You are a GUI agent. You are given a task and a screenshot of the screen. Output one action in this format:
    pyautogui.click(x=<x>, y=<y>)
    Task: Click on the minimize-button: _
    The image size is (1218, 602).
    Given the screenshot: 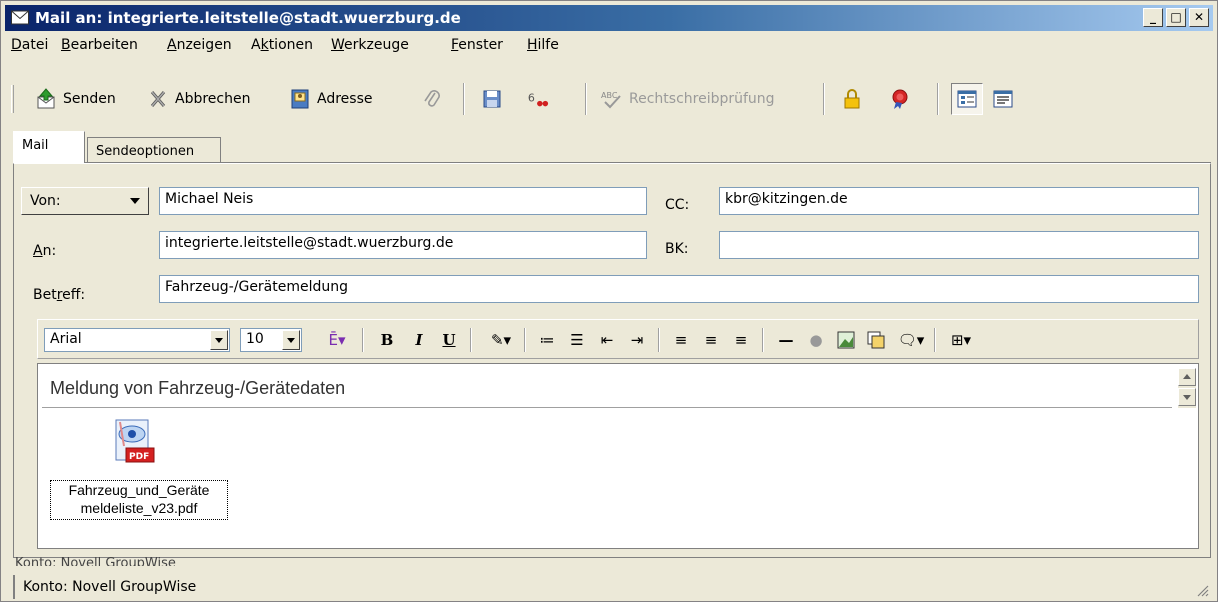 What is the action you would take?
    pyautogui.click(x=1153, y=17)
    